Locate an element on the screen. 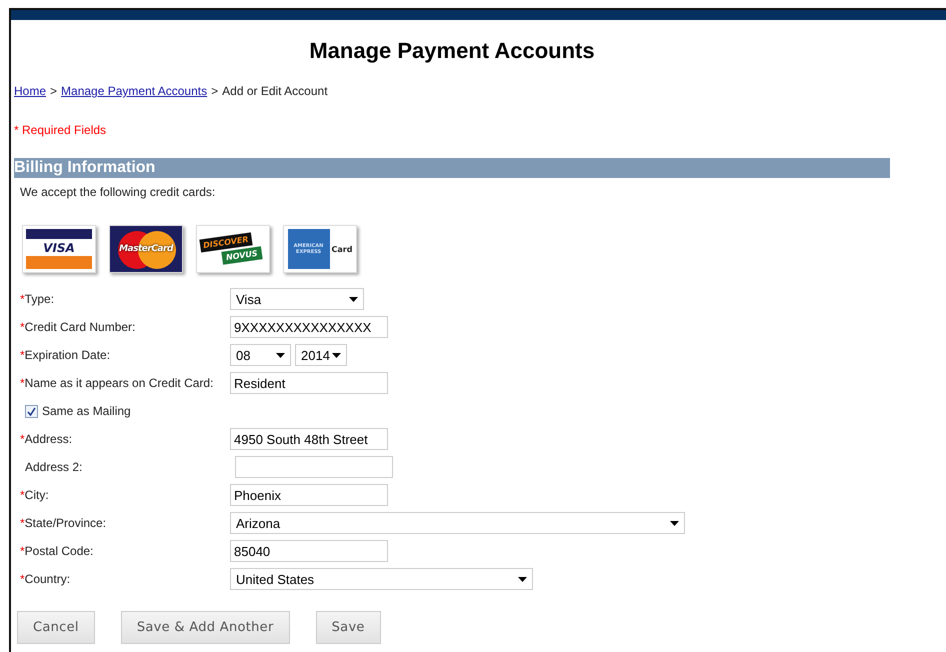 The height and width of the screenshot is (652, 946). input-field: 9XXXXXXXXXXXXXXX is located at coordinates (309, 327).